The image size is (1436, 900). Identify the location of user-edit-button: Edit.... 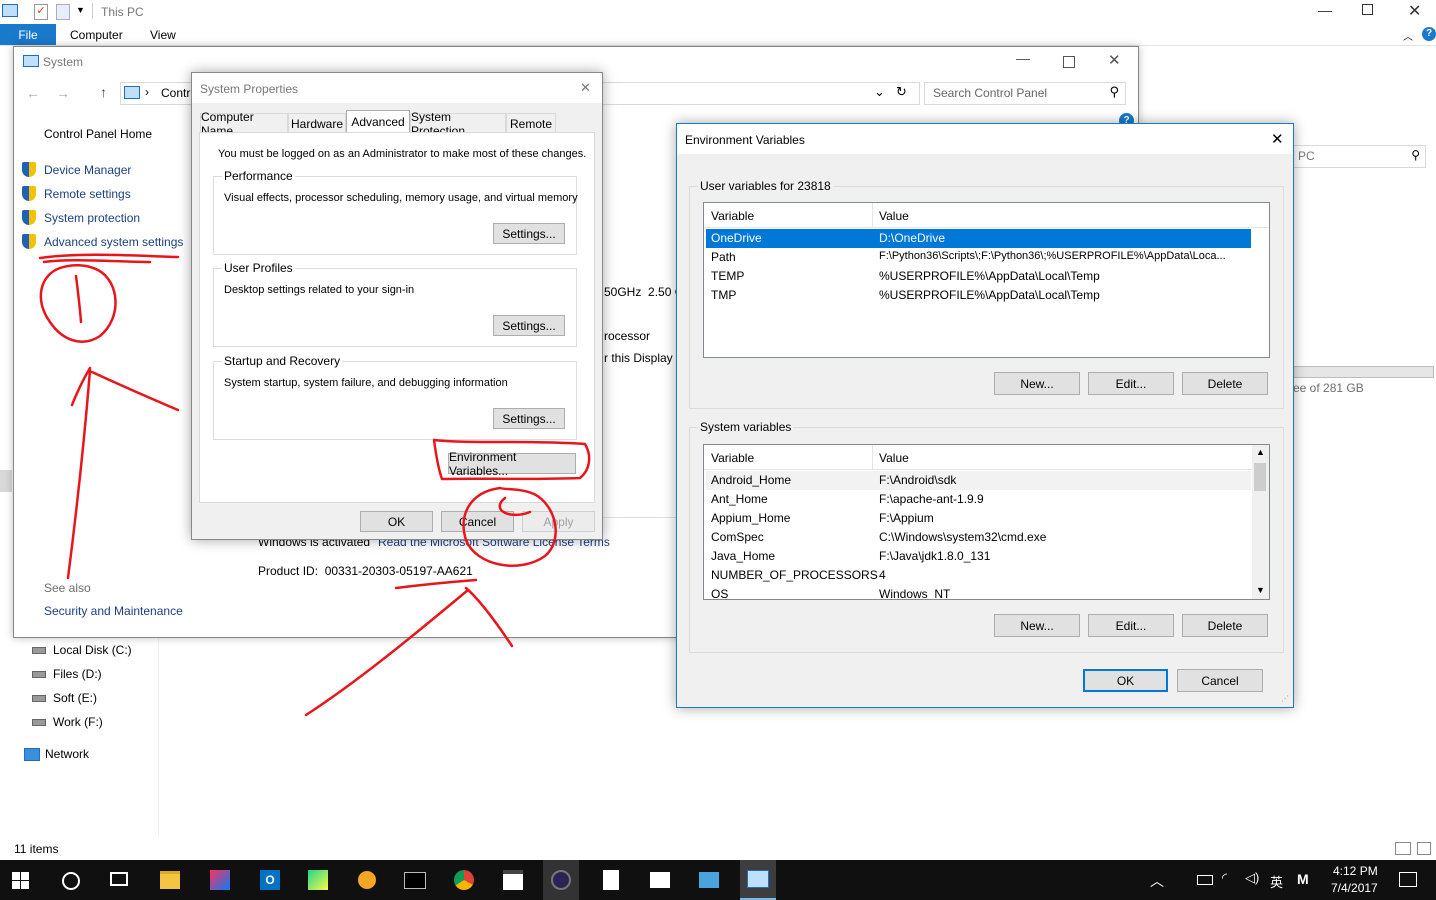
(1131, 383).